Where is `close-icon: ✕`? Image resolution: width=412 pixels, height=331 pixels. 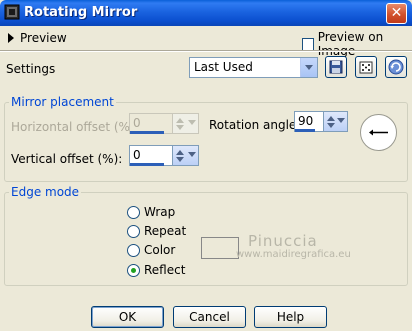
close-icon: ✕ is located at coordinates (396, 13).